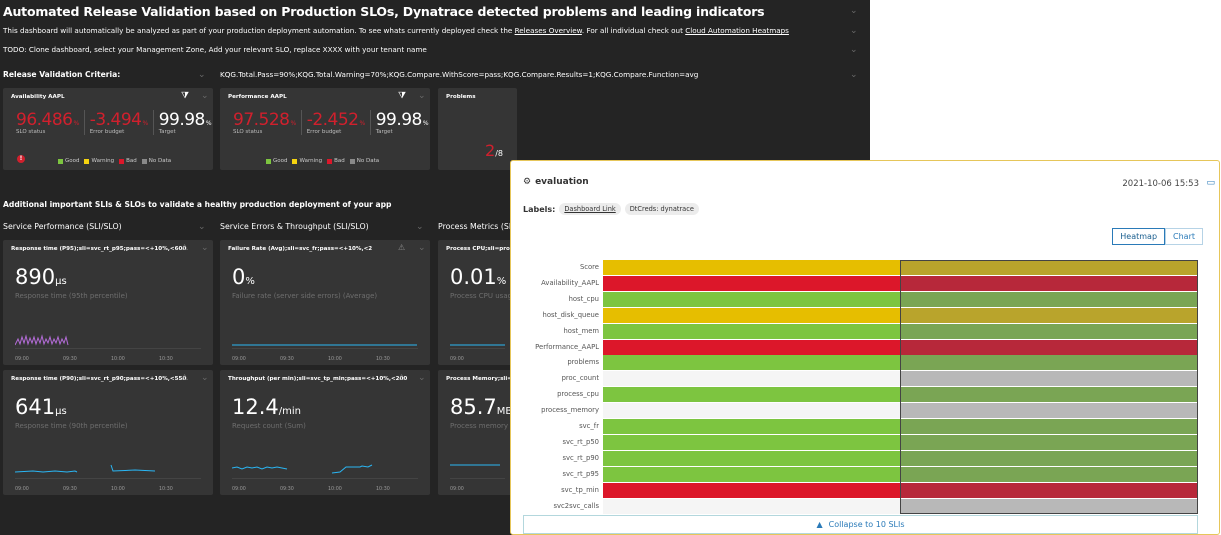 This screenshot has height=535, width=1221. I want to click on tile-title: Performance AAPL, so click(257, 97).